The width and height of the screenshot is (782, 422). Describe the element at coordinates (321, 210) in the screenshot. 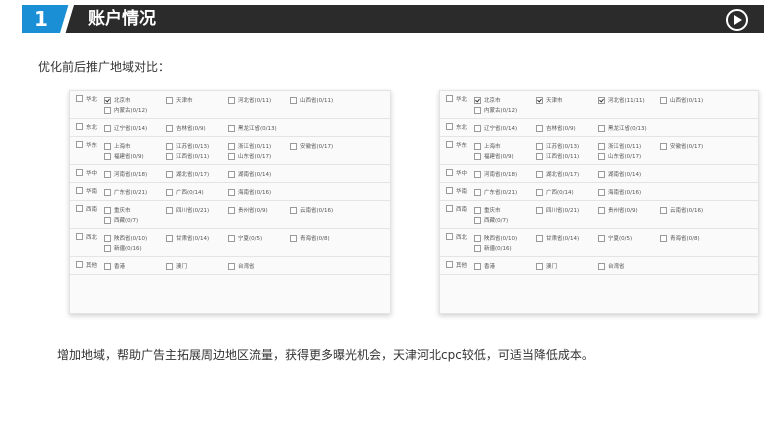

I see `province-checkbox: 云南省(0/16)` at that location.